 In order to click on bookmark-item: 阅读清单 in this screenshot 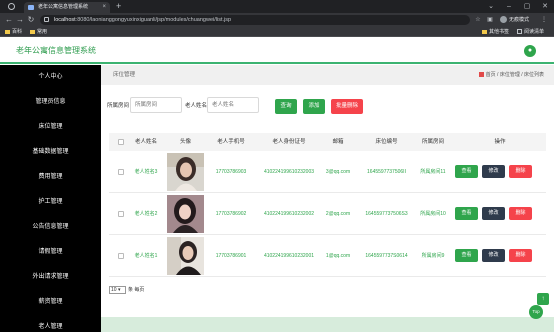, I will do `click(530, 32)`.